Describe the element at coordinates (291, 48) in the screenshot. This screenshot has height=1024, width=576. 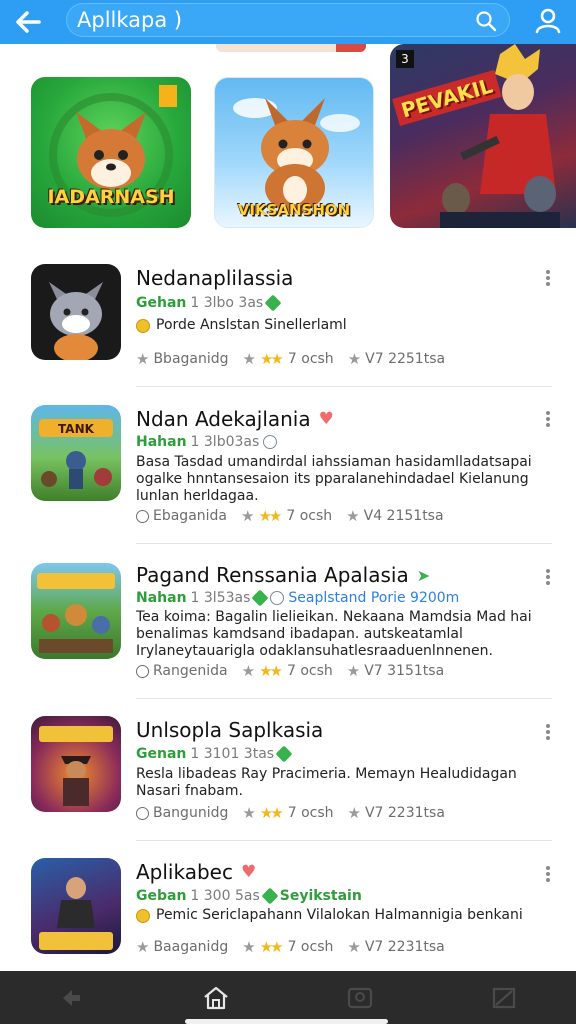
I see `featured-card-edge` at that location.